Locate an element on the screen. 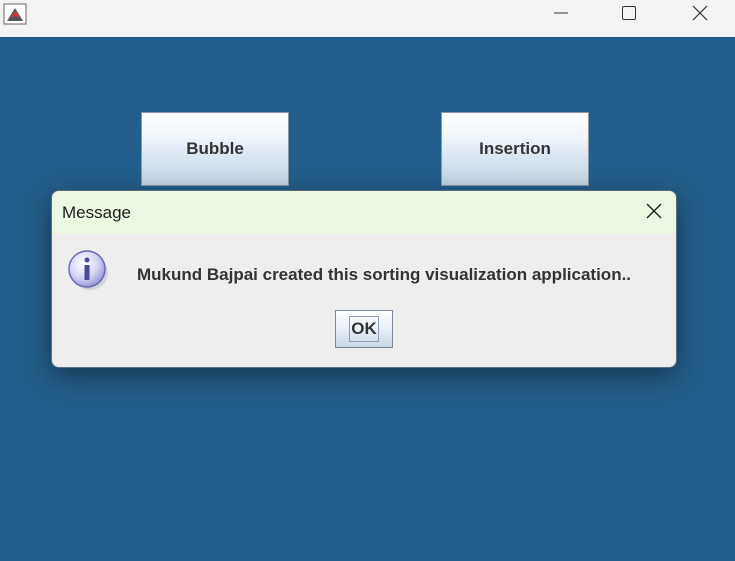 This screenshot has width=735, height=561. maximize-button is located at coordinates (629, 15).